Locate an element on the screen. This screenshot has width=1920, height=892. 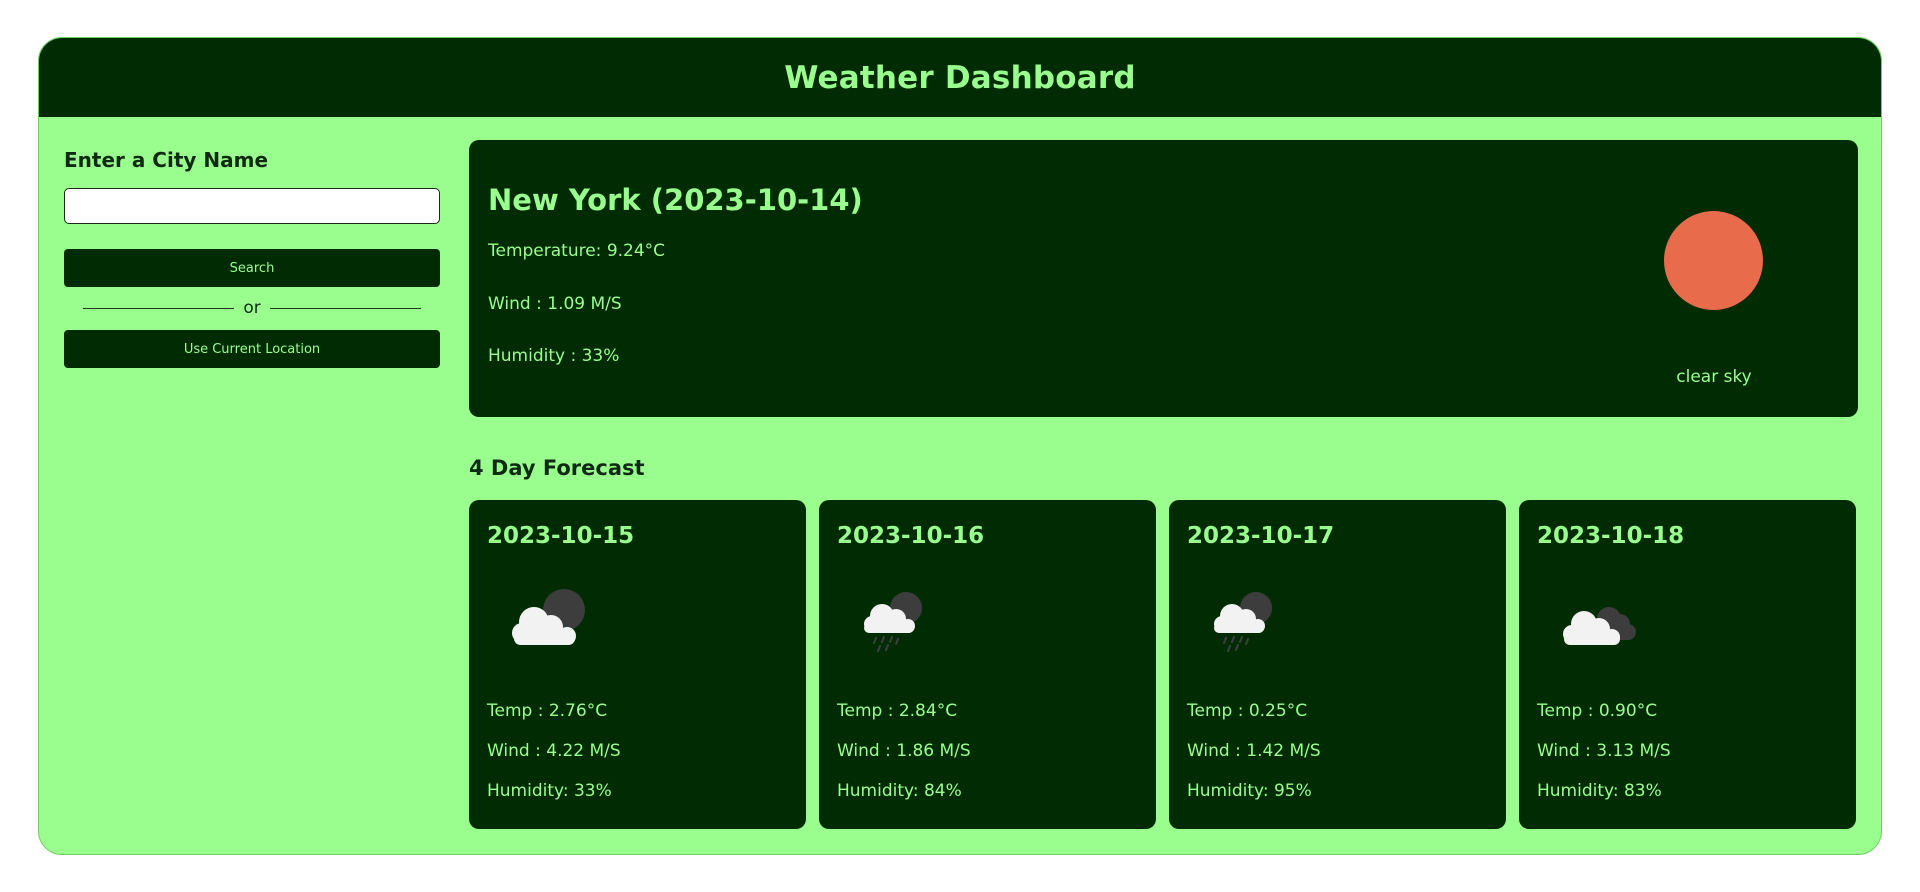
forecast-date: 2023-10-16 is located at coordinates (911, 536).